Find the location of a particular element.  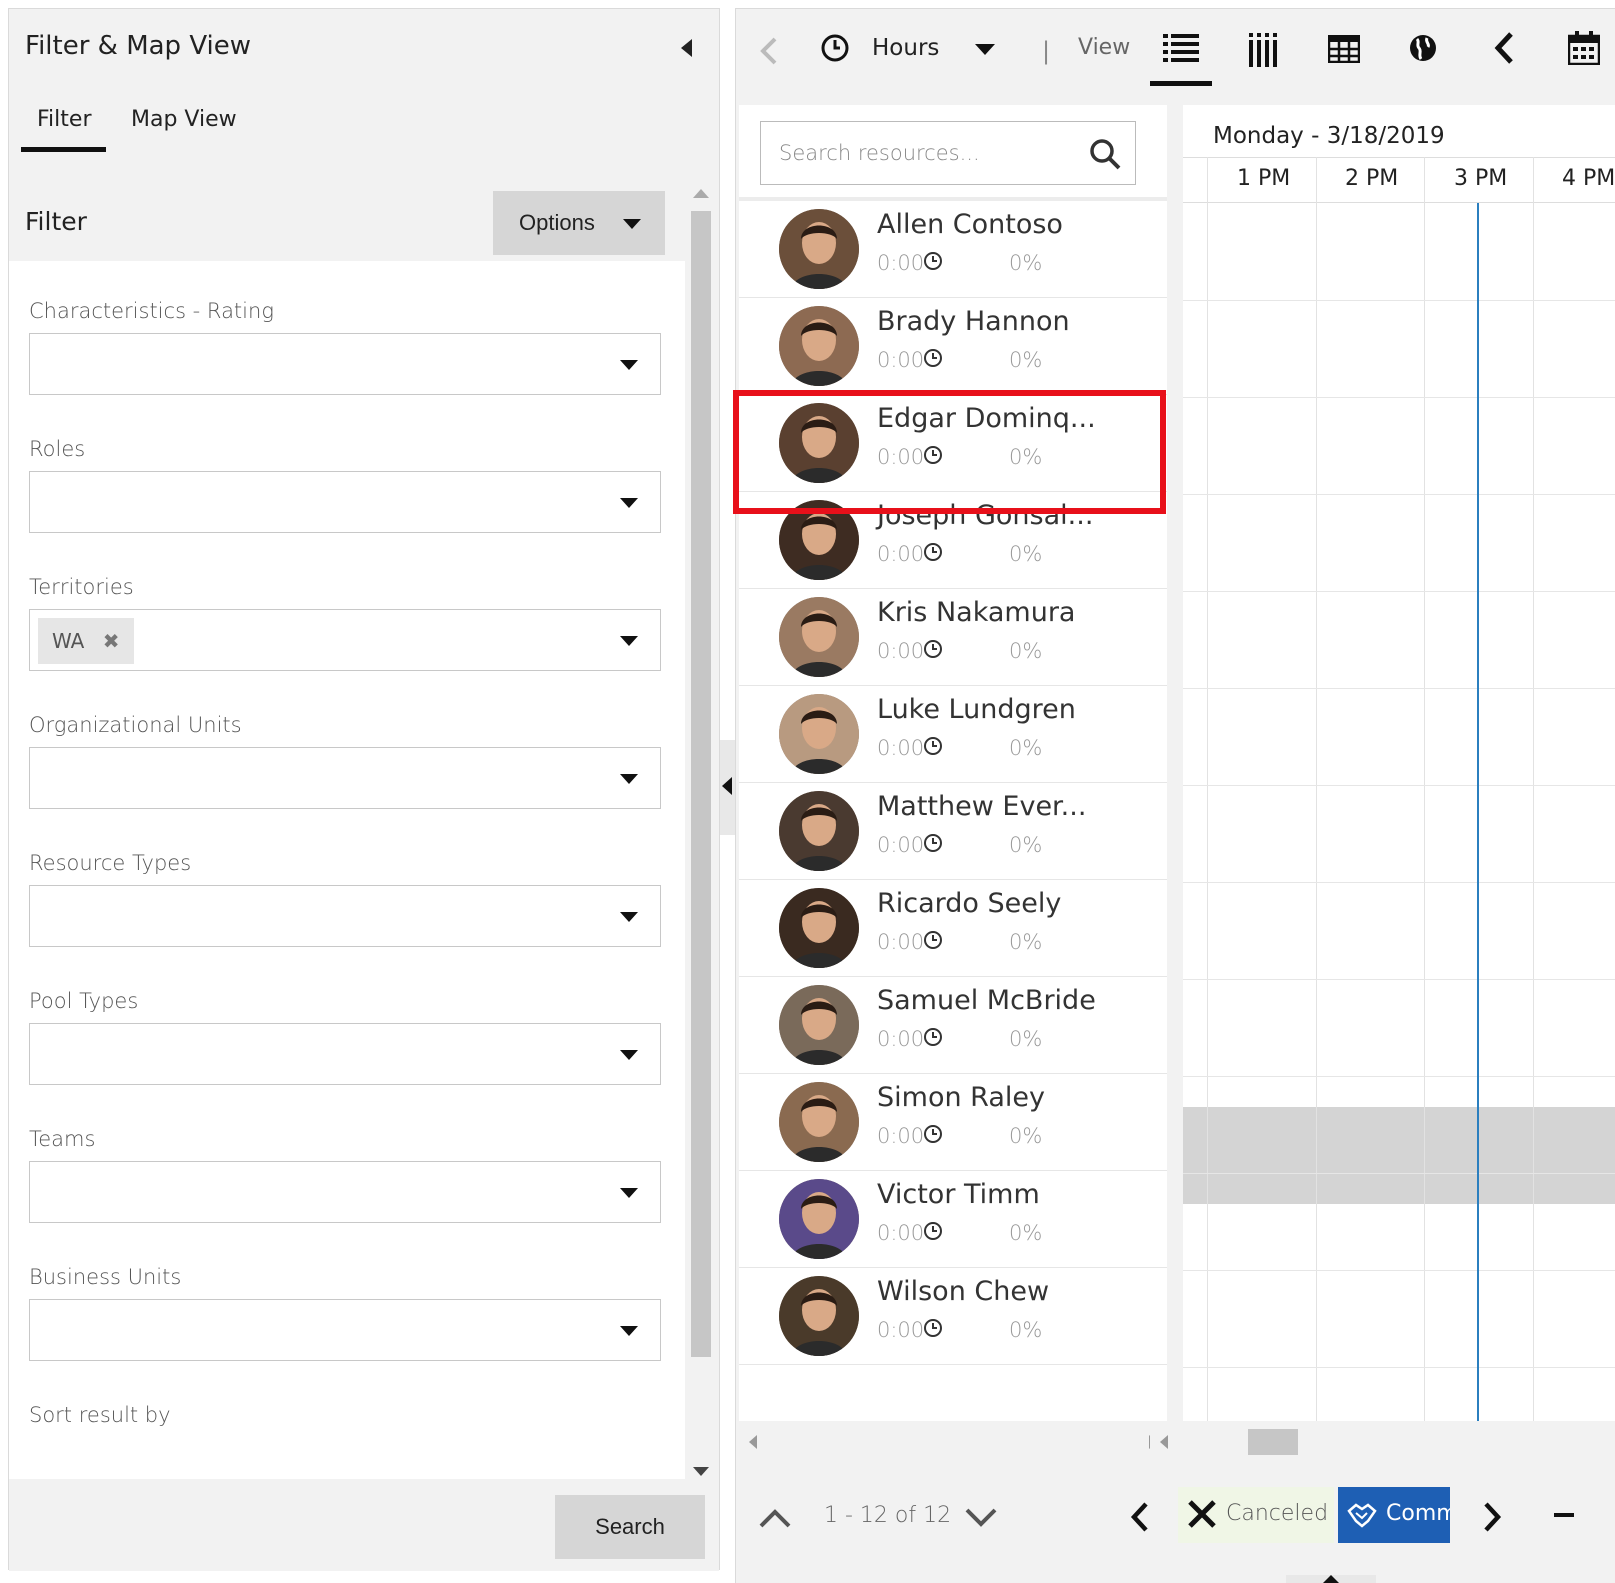

previous-icon is located at coordinates (1504, 48).